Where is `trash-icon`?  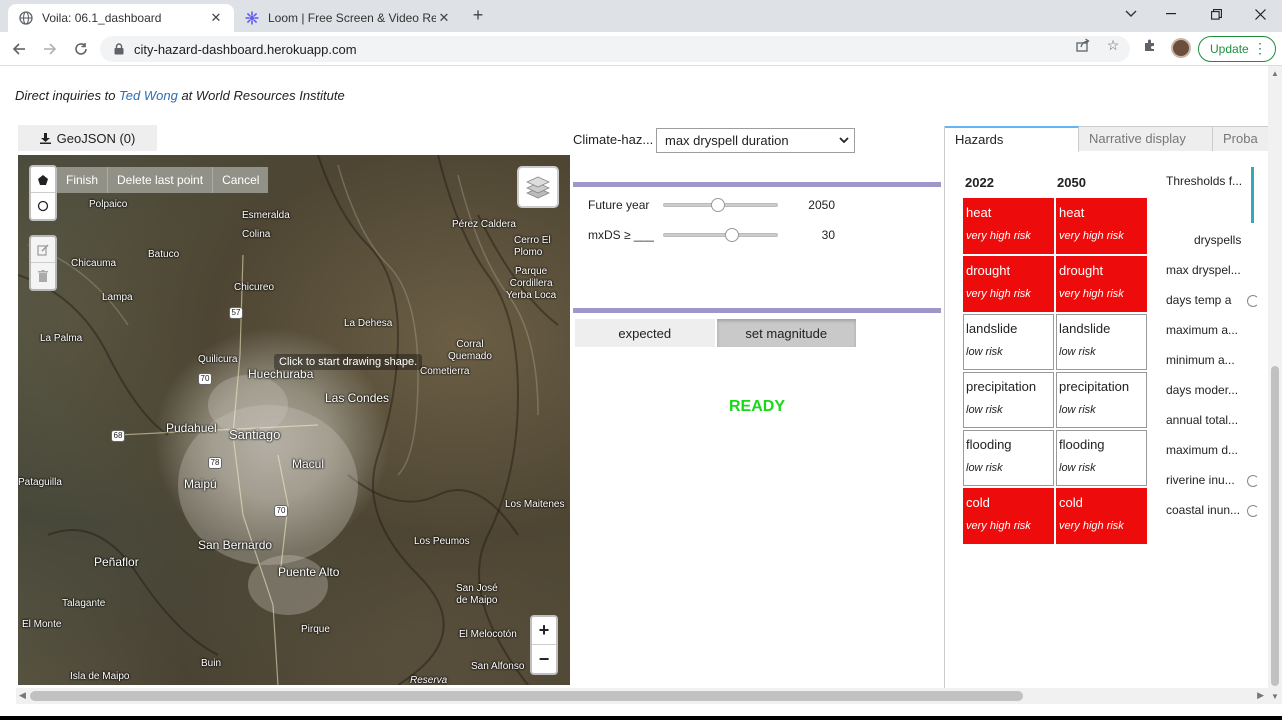
trash-icon is located at coordinates (43, 276).